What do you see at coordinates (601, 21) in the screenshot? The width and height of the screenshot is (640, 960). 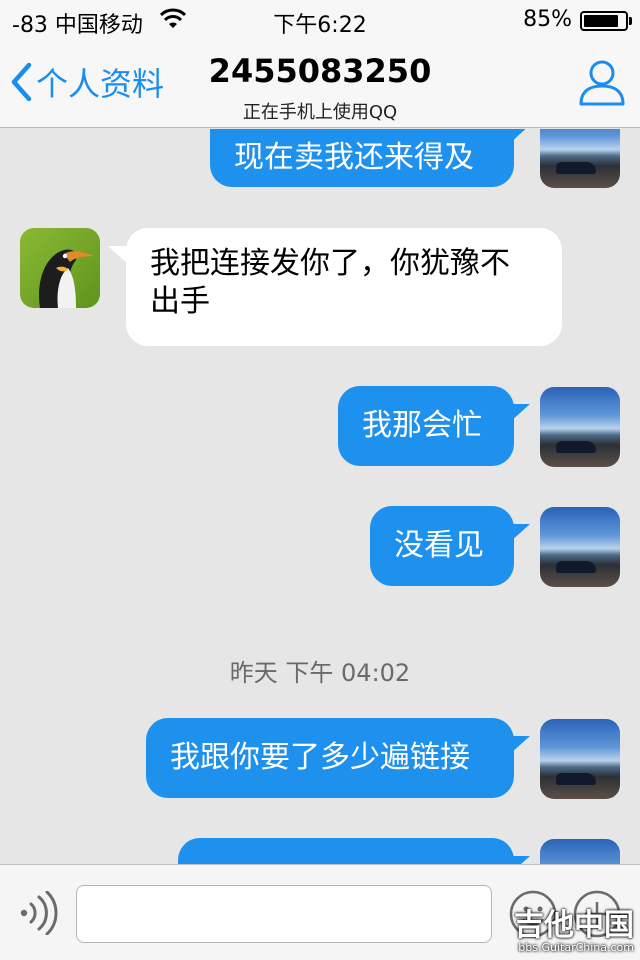 I see `battery-level` at bounding box center [601, 21].